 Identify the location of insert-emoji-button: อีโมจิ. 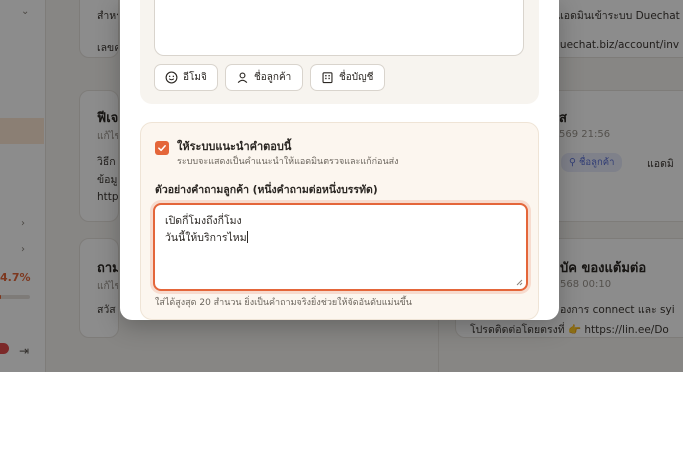
(186, 77).